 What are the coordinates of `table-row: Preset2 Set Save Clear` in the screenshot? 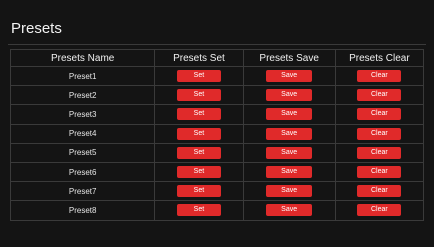 It's located at (217, 95).